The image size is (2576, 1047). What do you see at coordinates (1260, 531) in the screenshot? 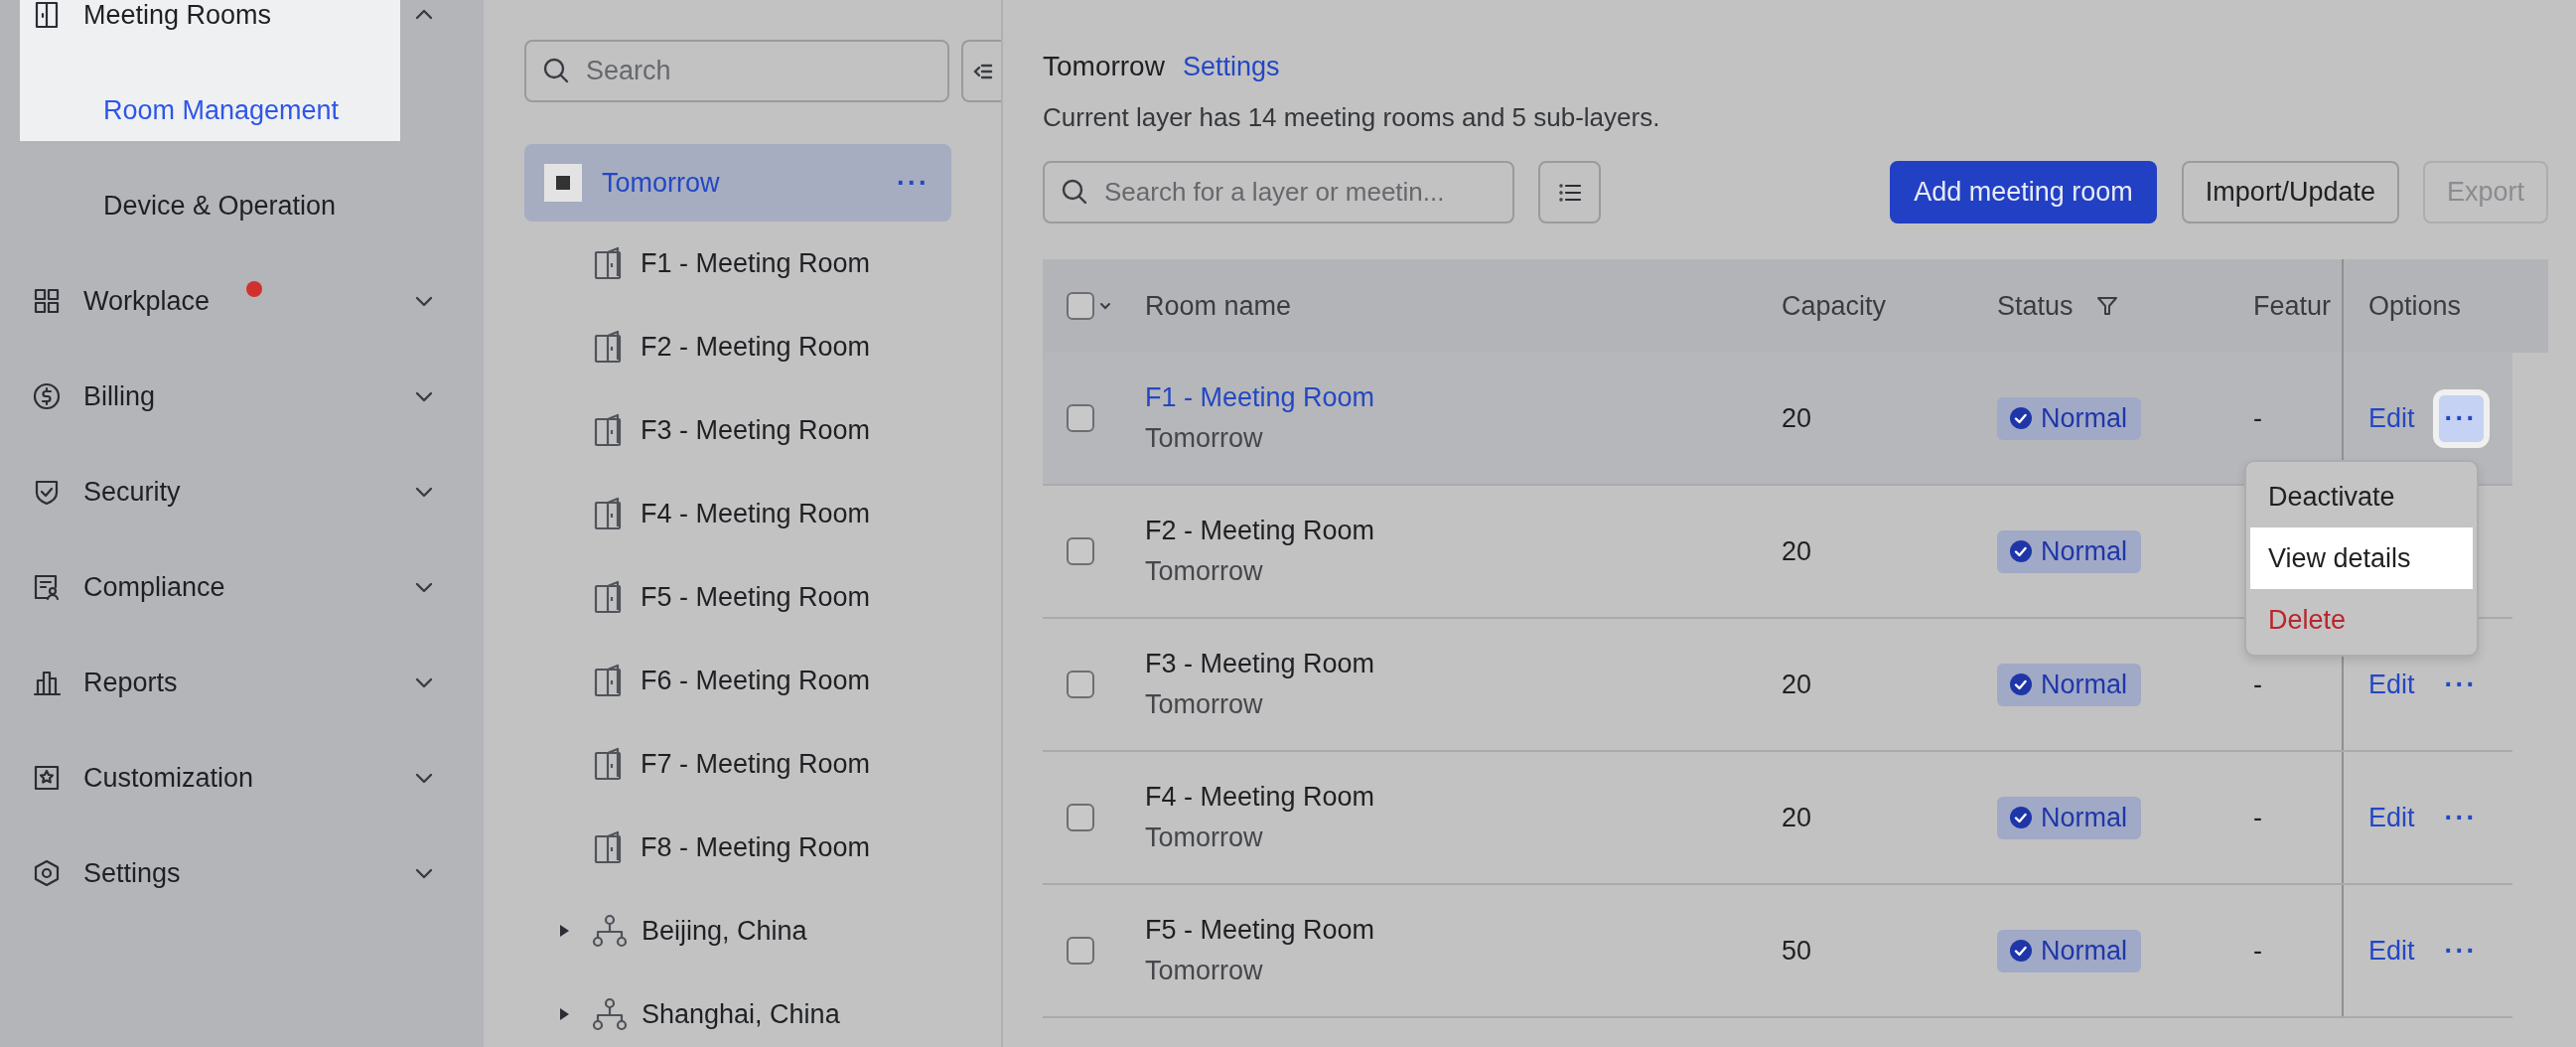
I see `room-name: F2 - Meeting Room` at bounding box center [1260, 531].